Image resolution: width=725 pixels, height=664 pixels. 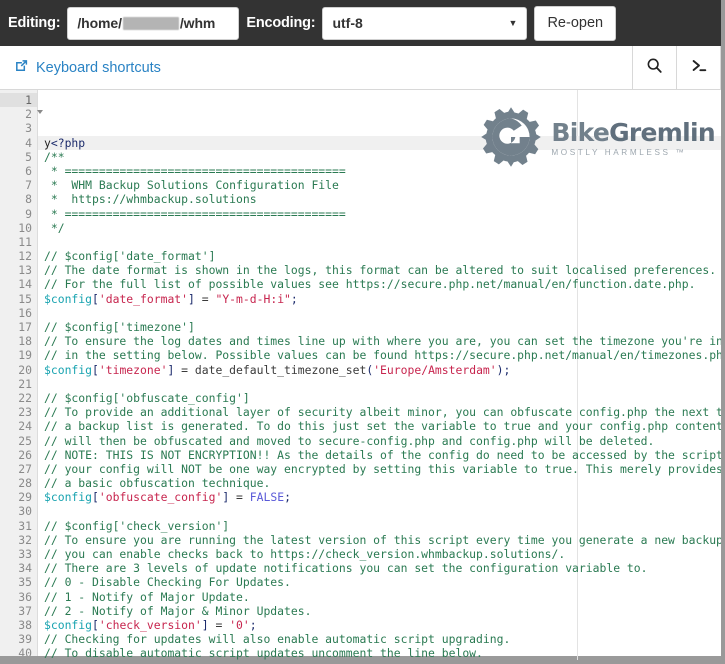 What do you see at coordinates (382, 398) in the screenshot?
I see `code-line: // $config['obfuscate_config']` at bounding box center [382, 398].